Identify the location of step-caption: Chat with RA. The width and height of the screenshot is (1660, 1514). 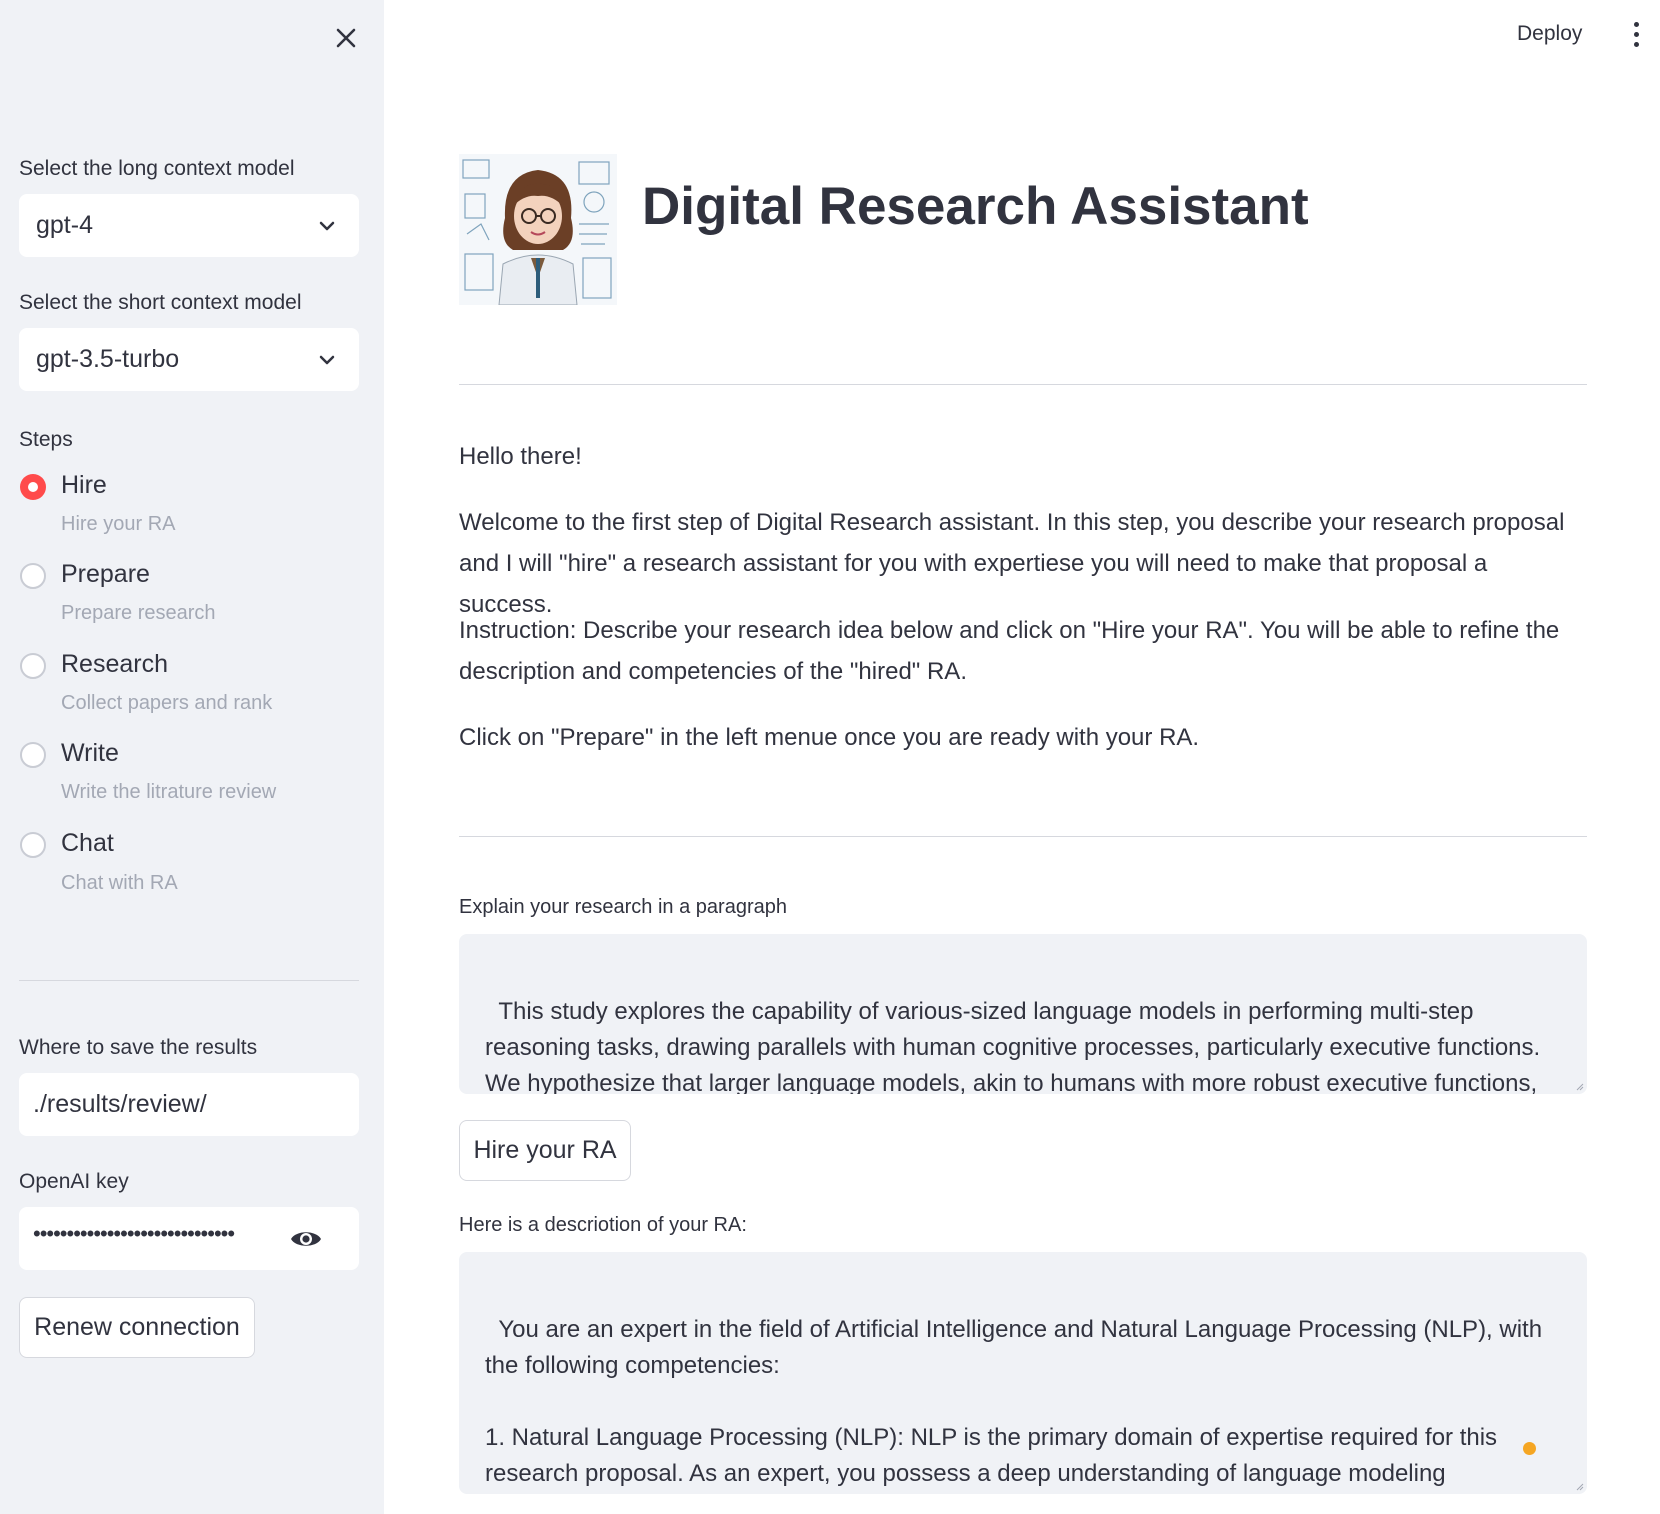
(119, 883).